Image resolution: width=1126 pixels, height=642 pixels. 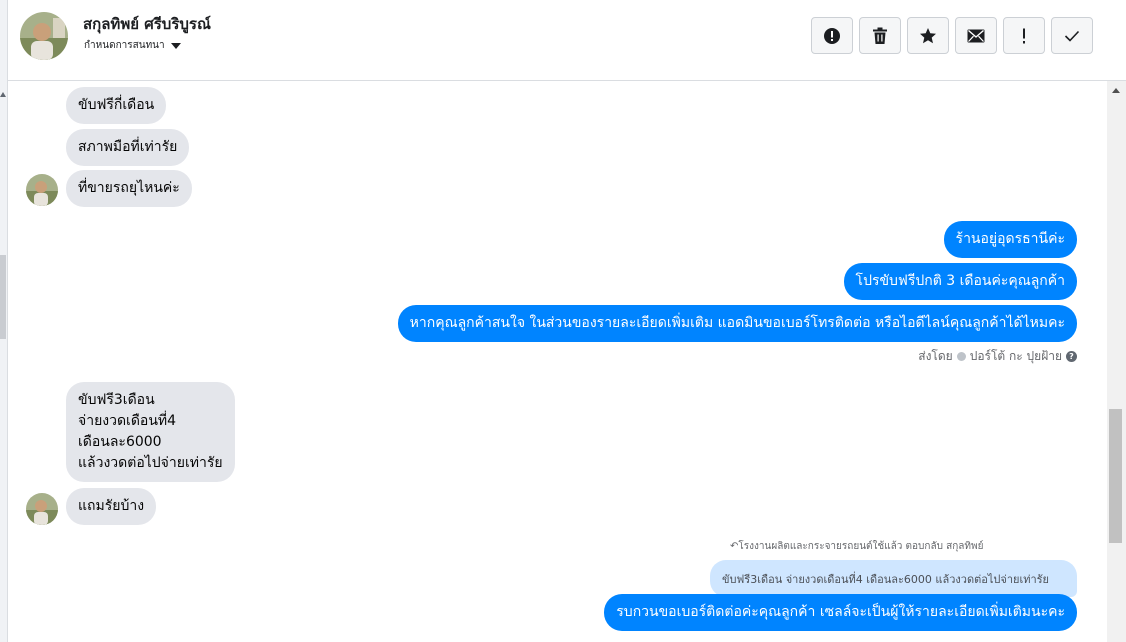 I want to click on message-line: ขับฟรี3เดือน, so click(x=116, y=400).